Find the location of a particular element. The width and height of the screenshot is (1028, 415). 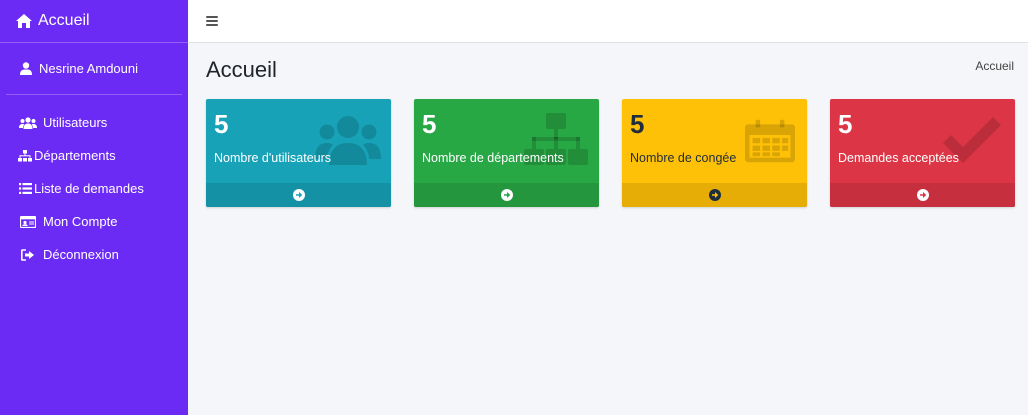

users-icon is located at coordinates (28, 123).